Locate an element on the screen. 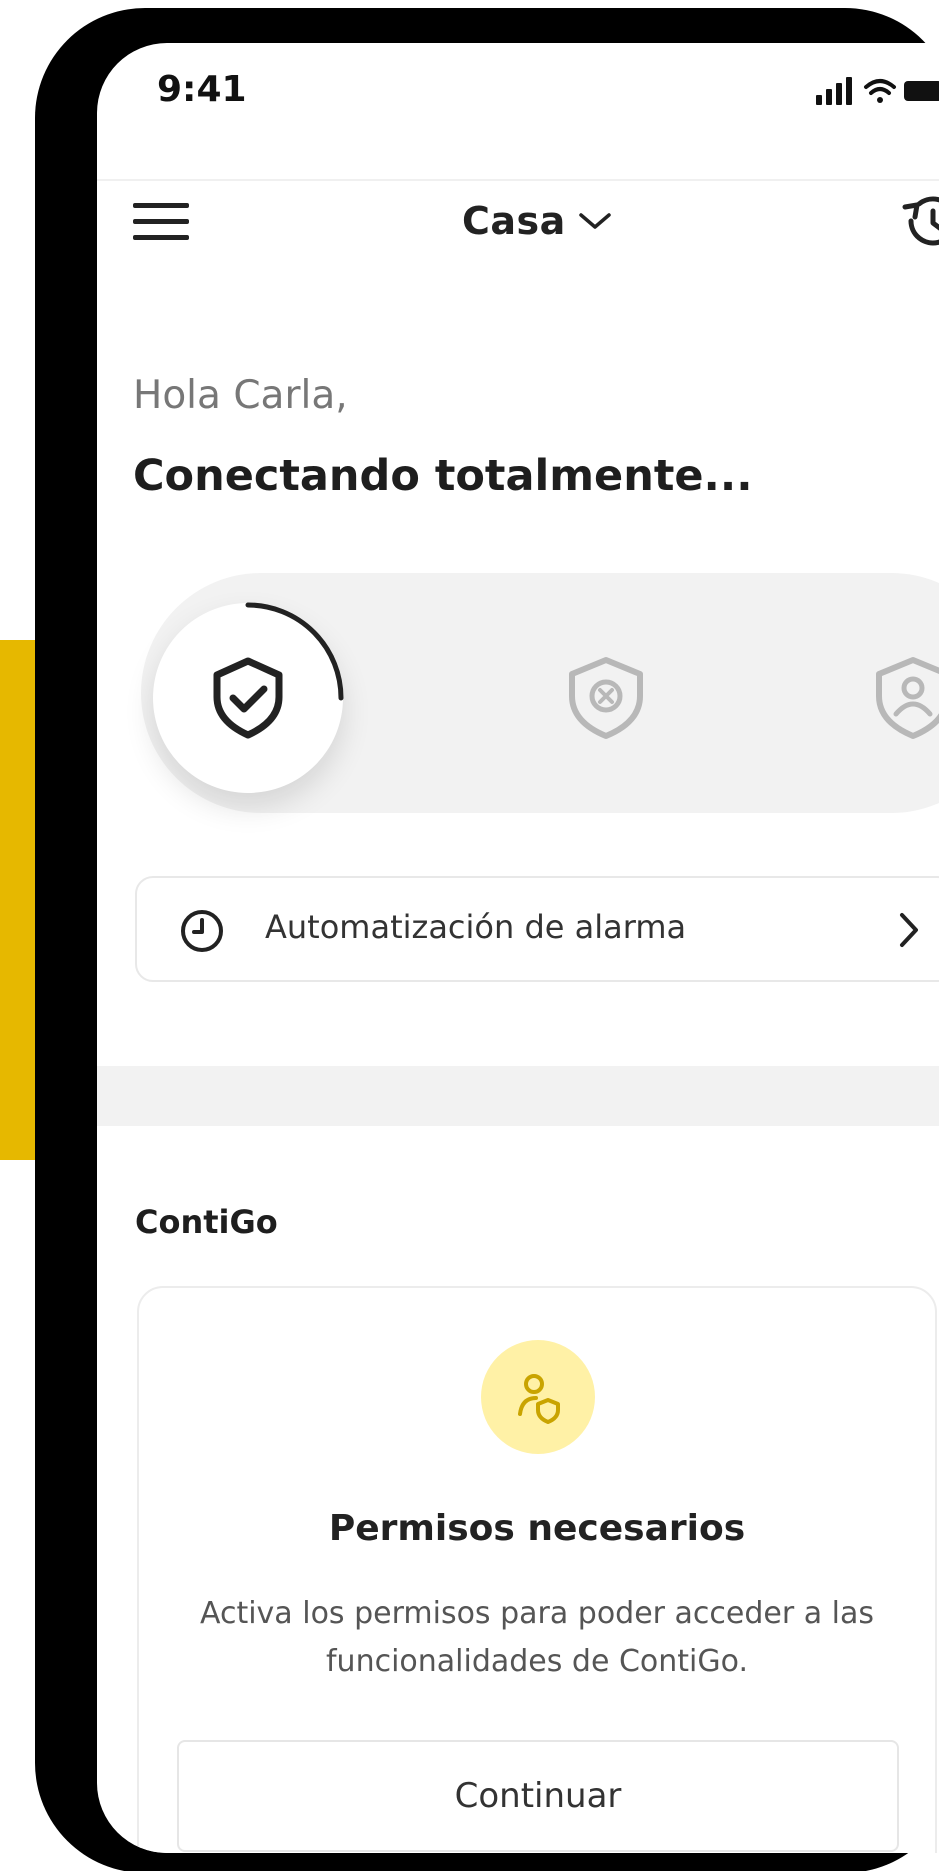  permissions-title: Permisos necesarios is located at coordinates (537, 1528).